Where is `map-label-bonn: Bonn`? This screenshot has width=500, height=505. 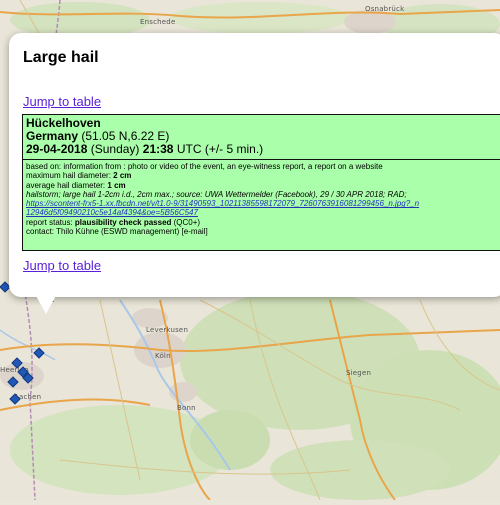
map-label-bonn: Bonn is located at coordinates (186, 408).